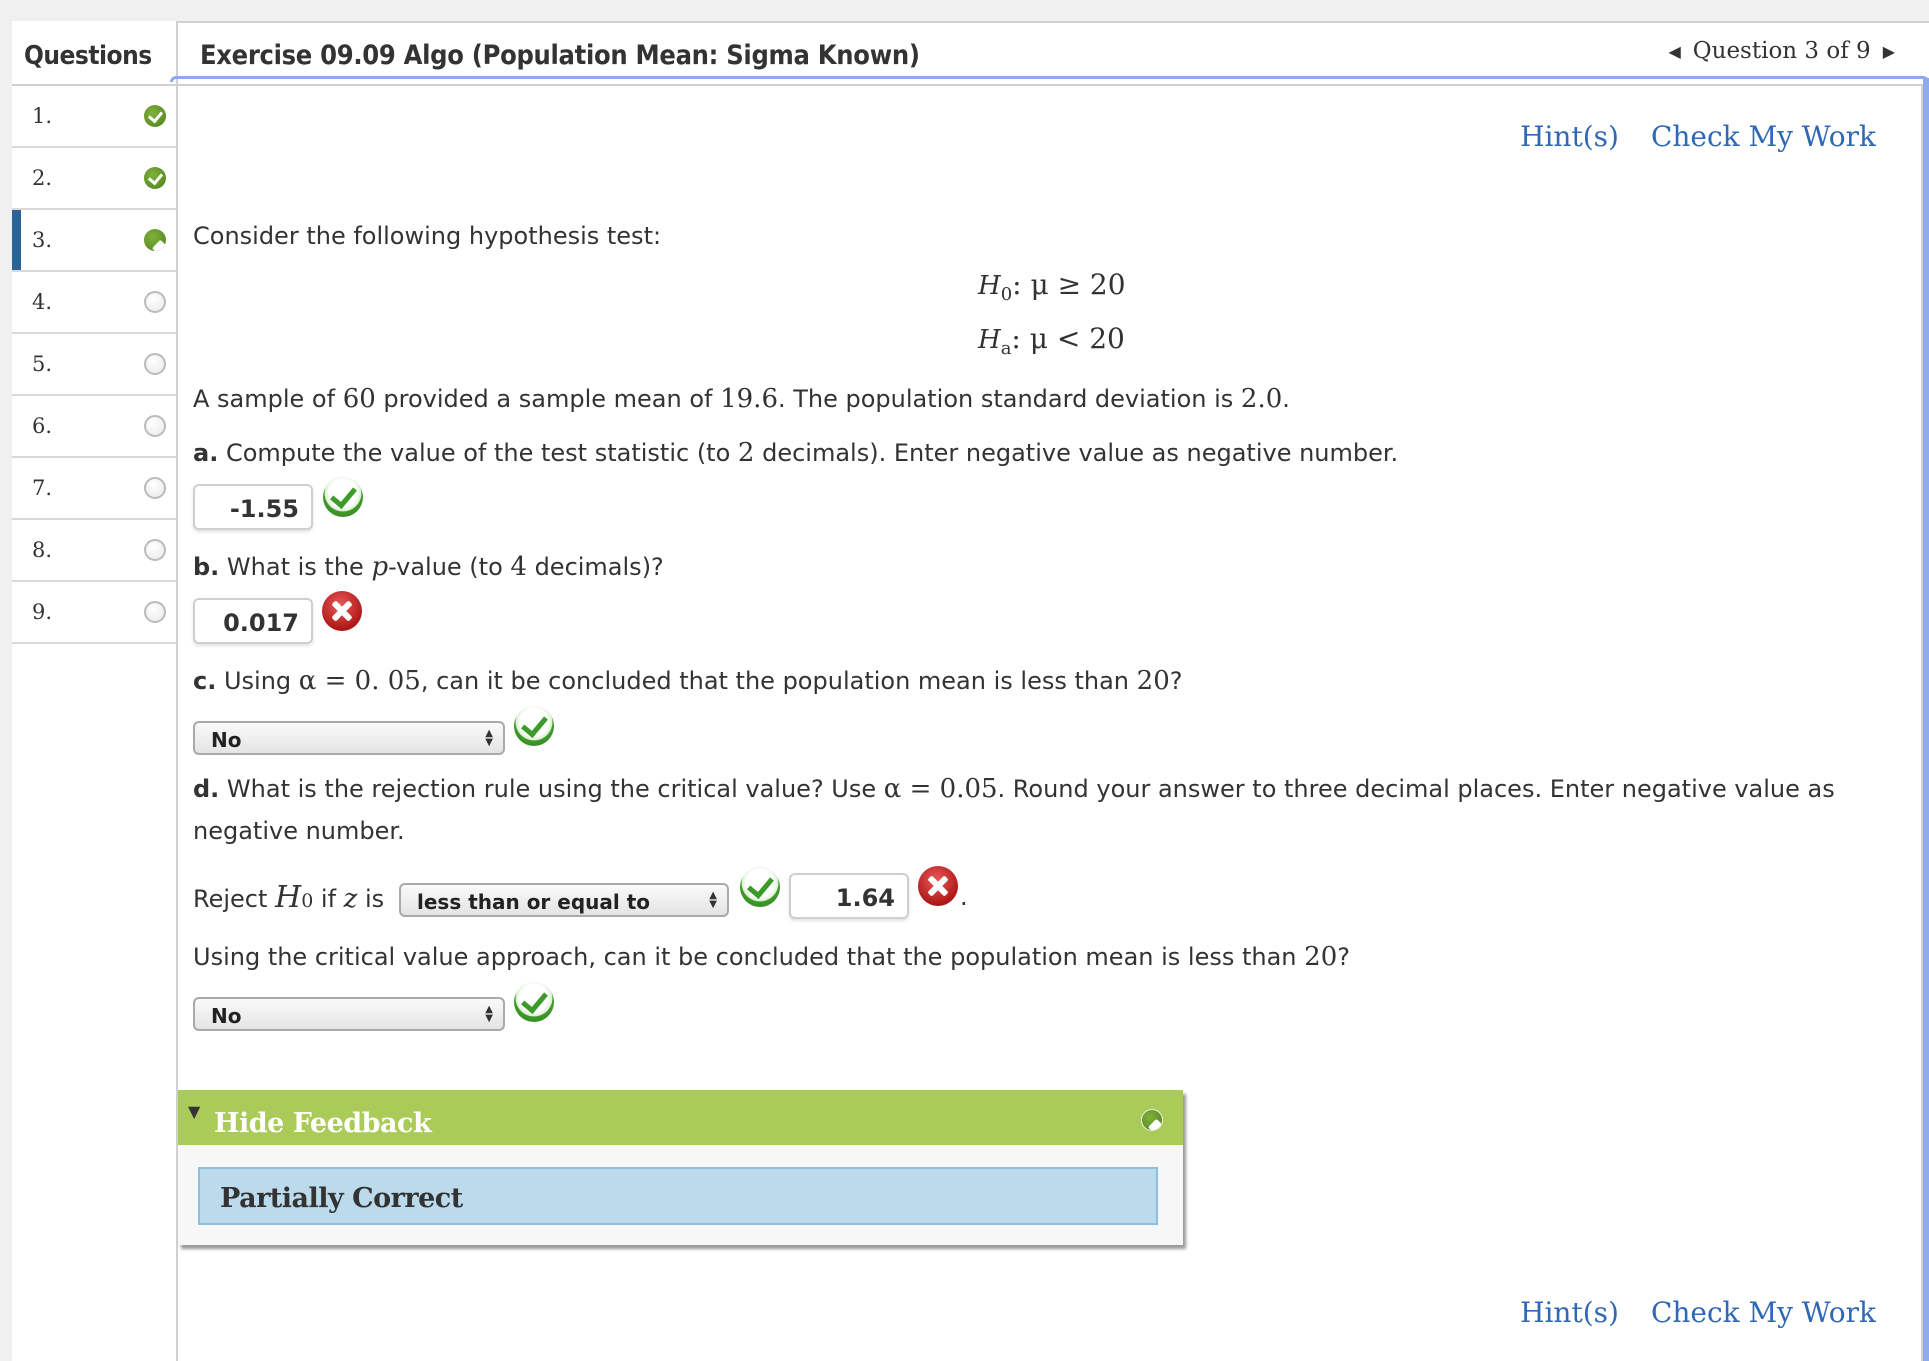 The height and width of the screenshot is (1361, 1929). What do you see at coordinates (349, 1014) in the screenshot?
I see `critical-approach-conclusion-select: No ▲ ▼` at bounding box center [349, 1014].